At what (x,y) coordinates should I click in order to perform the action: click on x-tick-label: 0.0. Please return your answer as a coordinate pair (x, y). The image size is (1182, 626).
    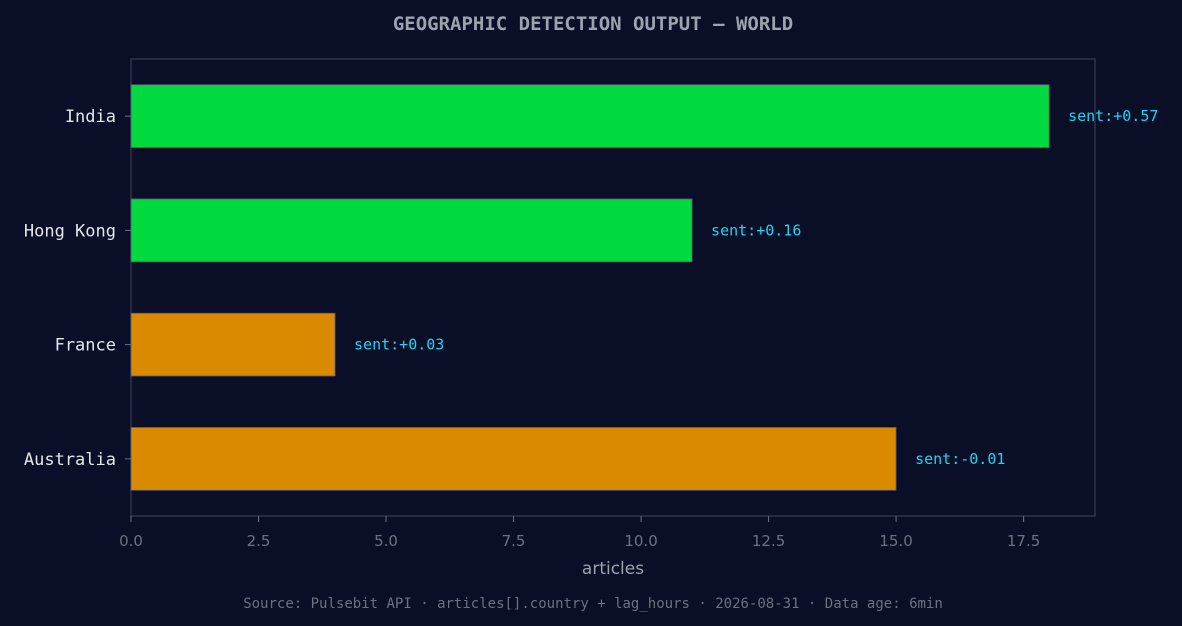
    Looking at the image, I should click on (131, 541).